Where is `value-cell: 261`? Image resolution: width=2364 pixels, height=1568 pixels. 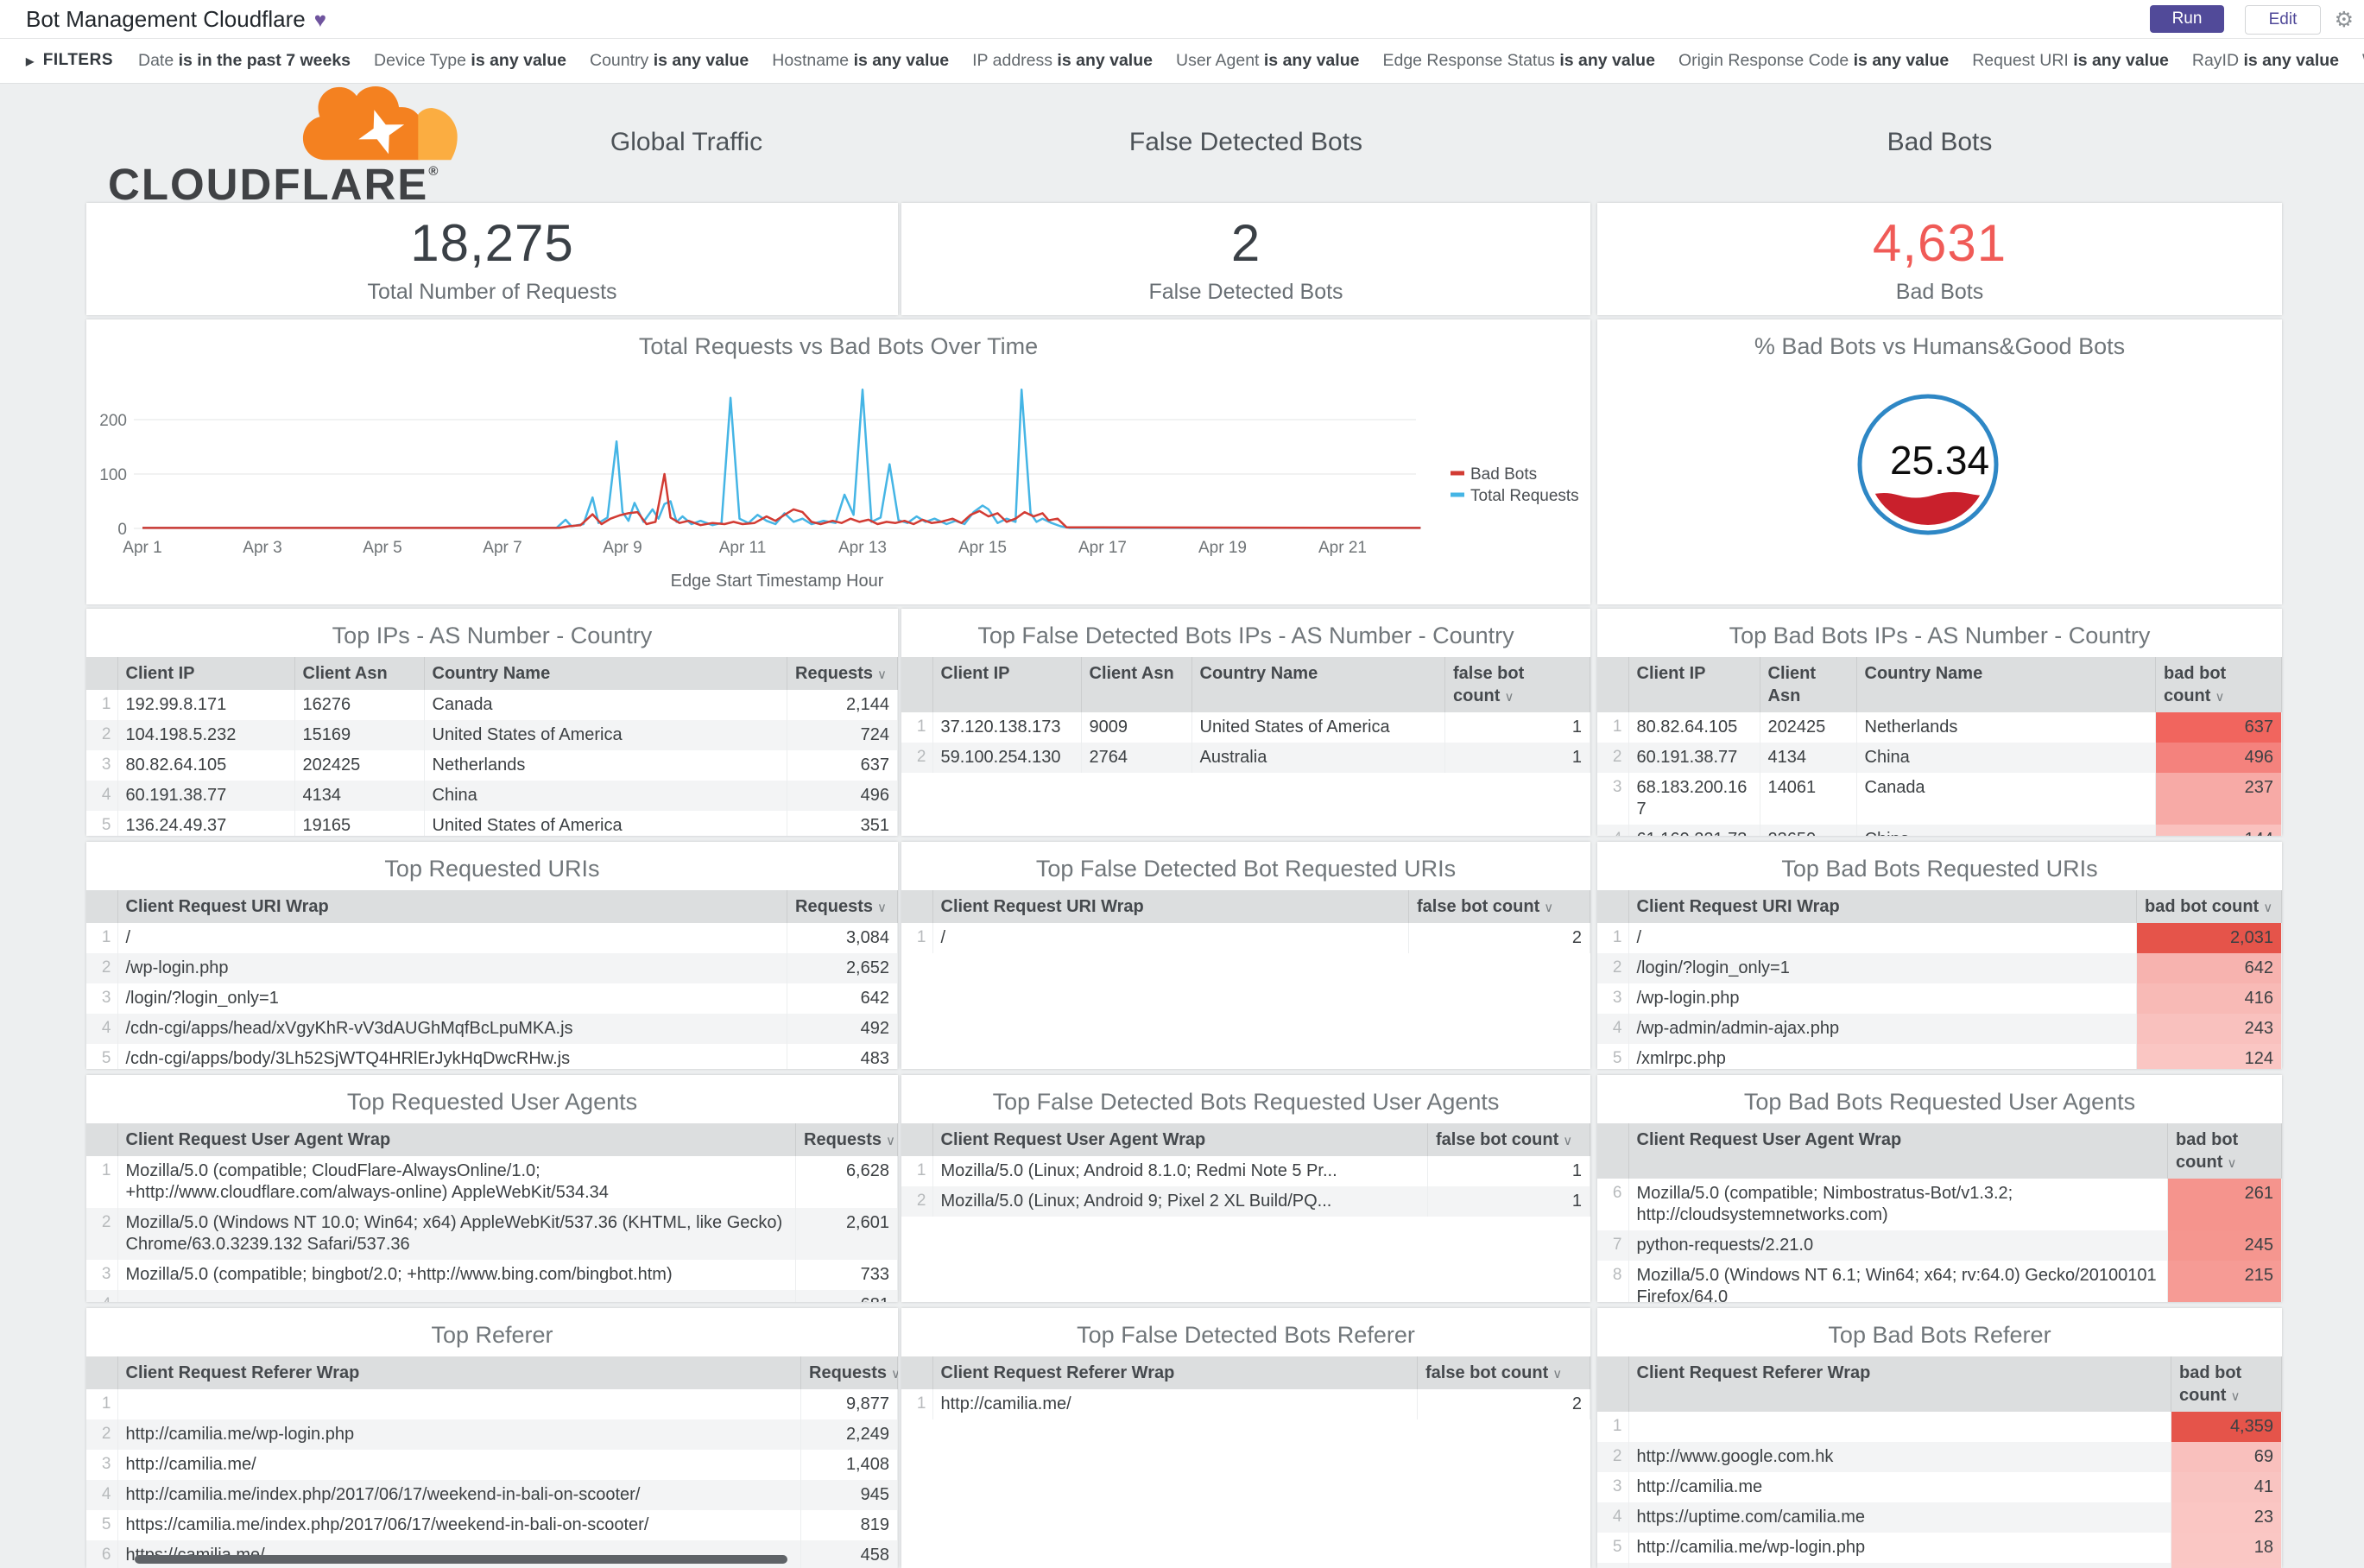 value-cell: 261 is located at coordinates (2224, 1205).